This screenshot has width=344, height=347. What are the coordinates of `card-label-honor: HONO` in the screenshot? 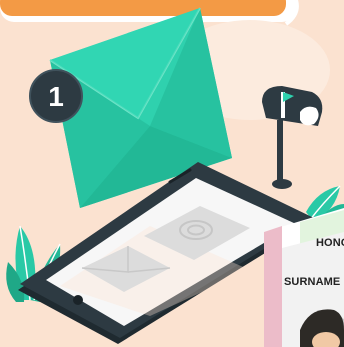 It's located at (330, 243).